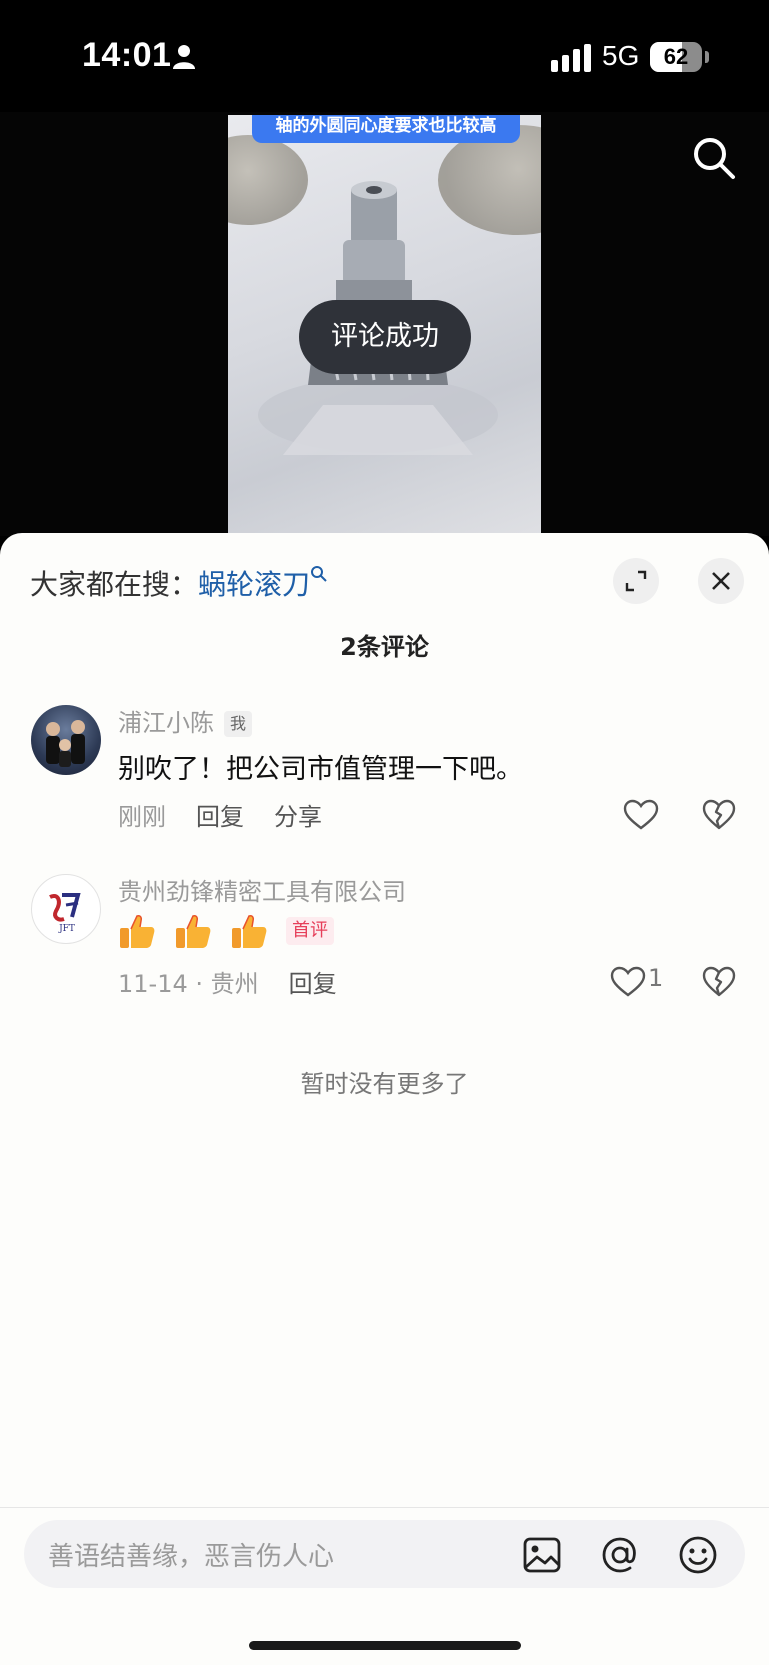 Image resolution: width=769 pixels, height=1665 pixels. Describe the element at coordinates (226, 931) in the screenshot. I see `comment-emoji-row: 首评` at that location.